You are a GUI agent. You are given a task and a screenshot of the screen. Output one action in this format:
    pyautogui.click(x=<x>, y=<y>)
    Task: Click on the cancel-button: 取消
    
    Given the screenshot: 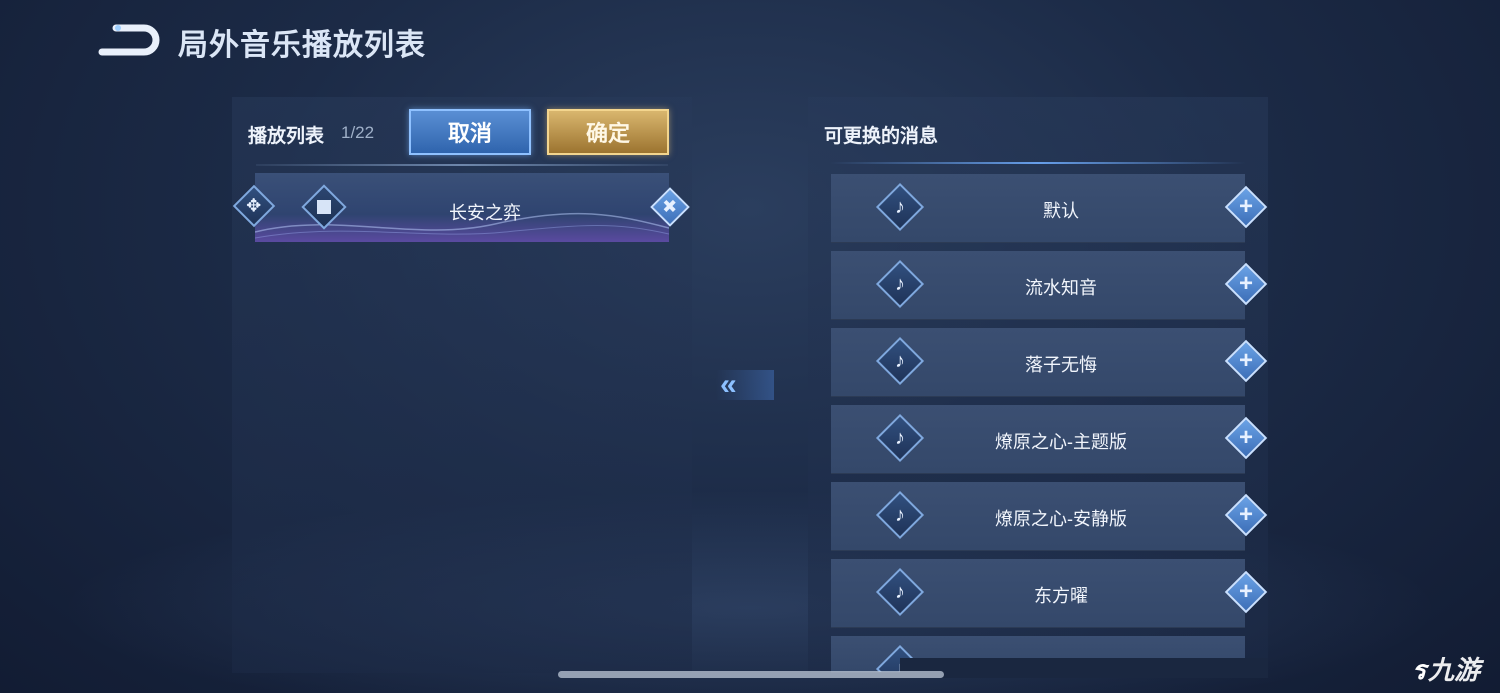 What is the action you would take?
    pyautogui.click(x=470, y=132)
    